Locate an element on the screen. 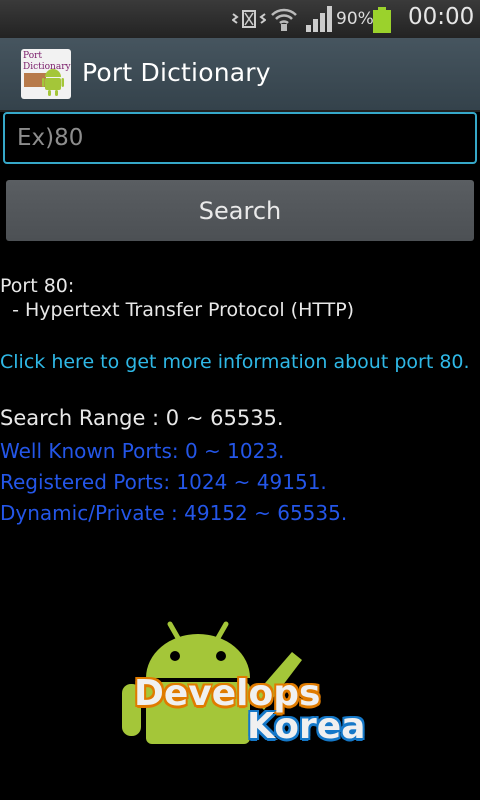 This screenshot has height=800, width=480. registered-ports-text: Registered Ports: 1024 ~ 49151. is located at coordinates (163, 482).